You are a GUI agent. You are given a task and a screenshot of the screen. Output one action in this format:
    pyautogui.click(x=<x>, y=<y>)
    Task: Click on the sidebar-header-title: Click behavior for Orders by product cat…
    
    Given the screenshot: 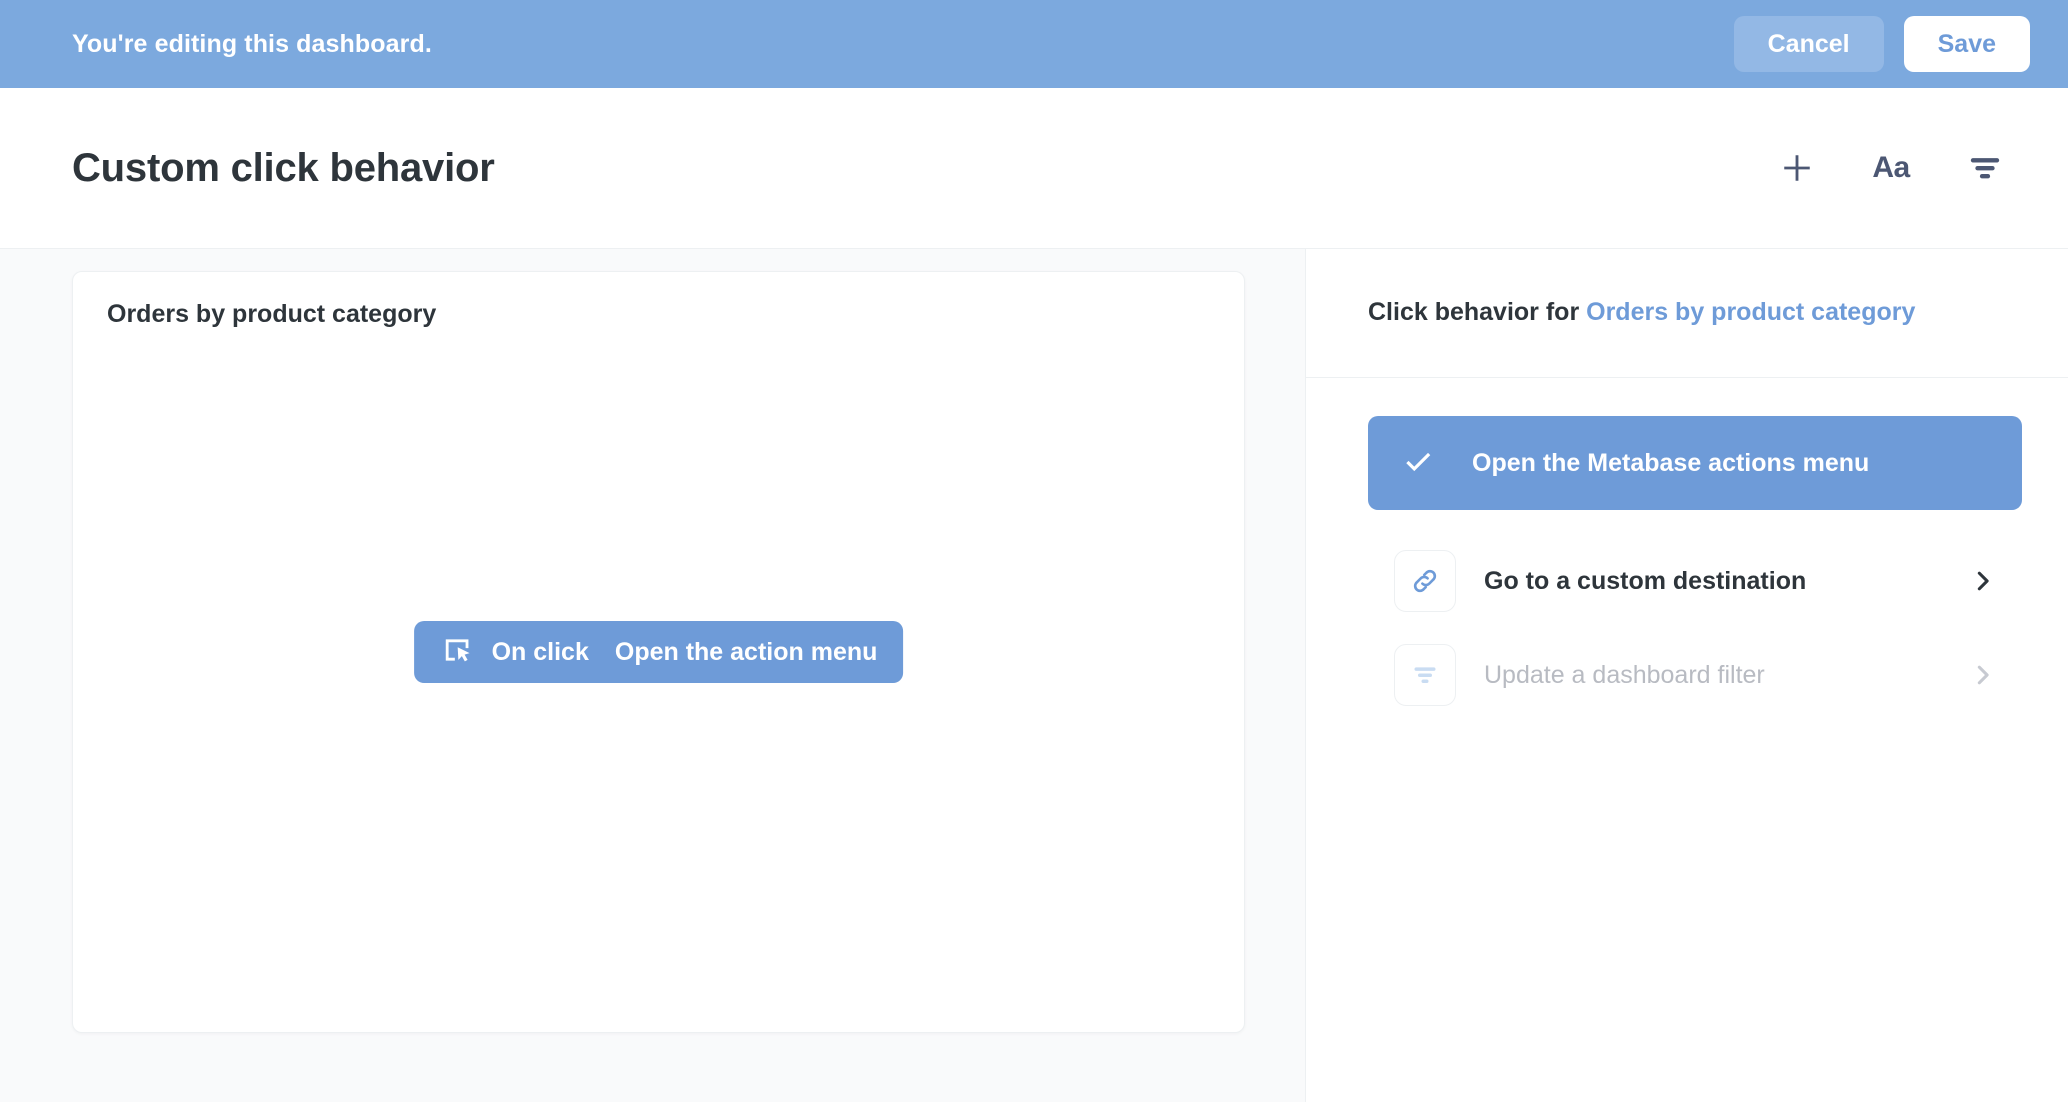 What is the action you would take?
    pyautogui.click(x=1641, y=312)
    